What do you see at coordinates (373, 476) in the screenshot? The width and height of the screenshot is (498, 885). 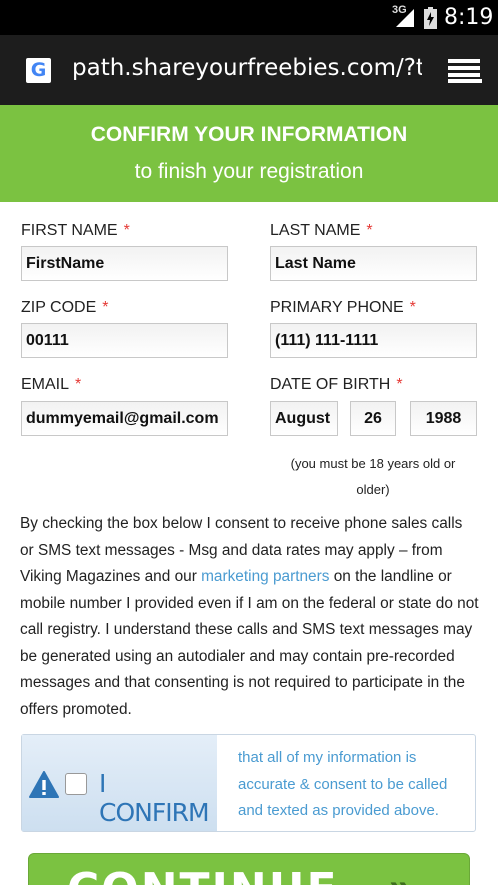 I see `age-requirement-note: (you must be 18 years old or older)` at bounding box center [373, 476].